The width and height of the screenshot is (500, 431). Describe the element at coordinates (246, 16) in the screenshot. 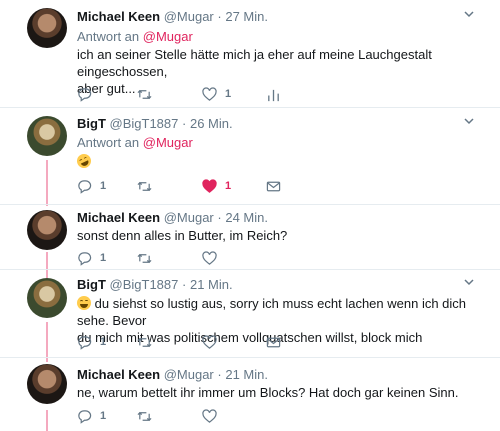

I see `timestamp: 27 Min.` at that location.